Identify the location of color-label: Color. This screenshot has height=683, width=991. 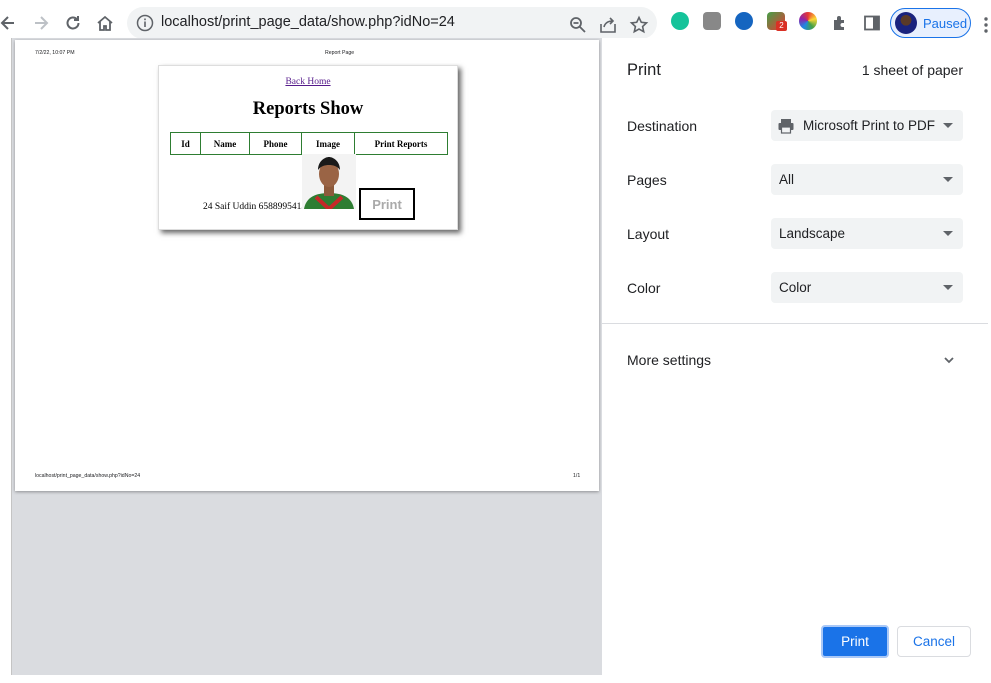
(644, 288).